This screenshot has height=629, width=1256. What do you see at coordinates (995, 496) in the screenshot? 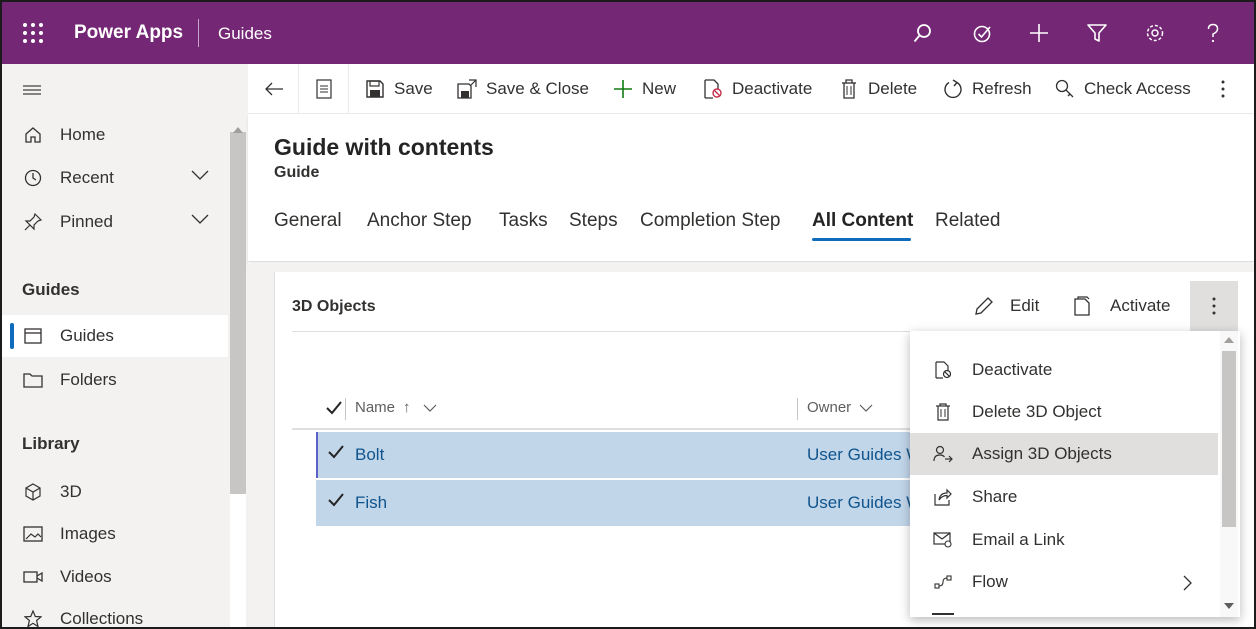
I see `menu-item-label: Share` at bounding box center [995, 496].